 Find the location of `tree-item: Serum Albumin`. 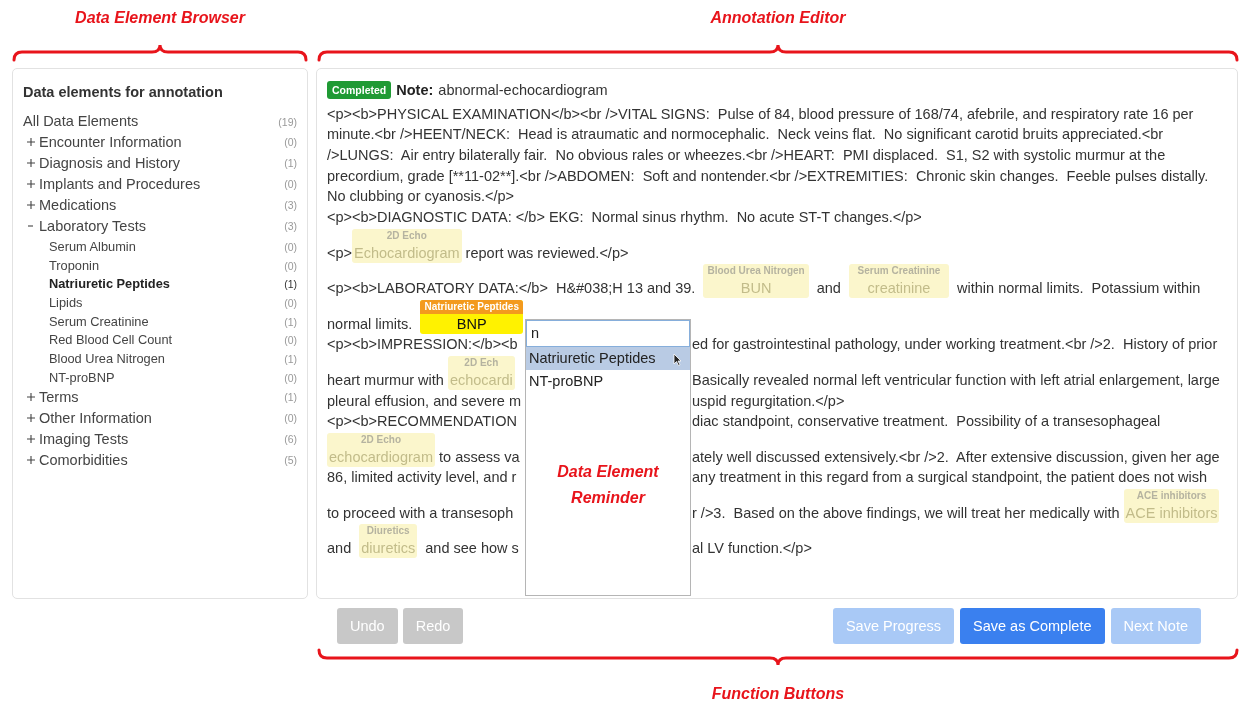

tree-item: Serum Albumin is located at coordinates (92, 246).